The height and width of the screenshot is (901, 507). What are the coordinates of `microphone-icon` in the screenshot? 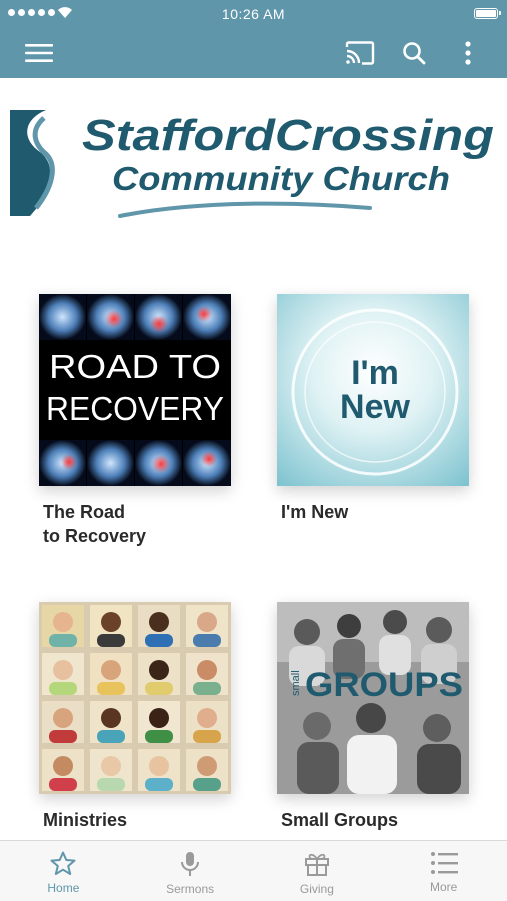 It's located at (190, 864).